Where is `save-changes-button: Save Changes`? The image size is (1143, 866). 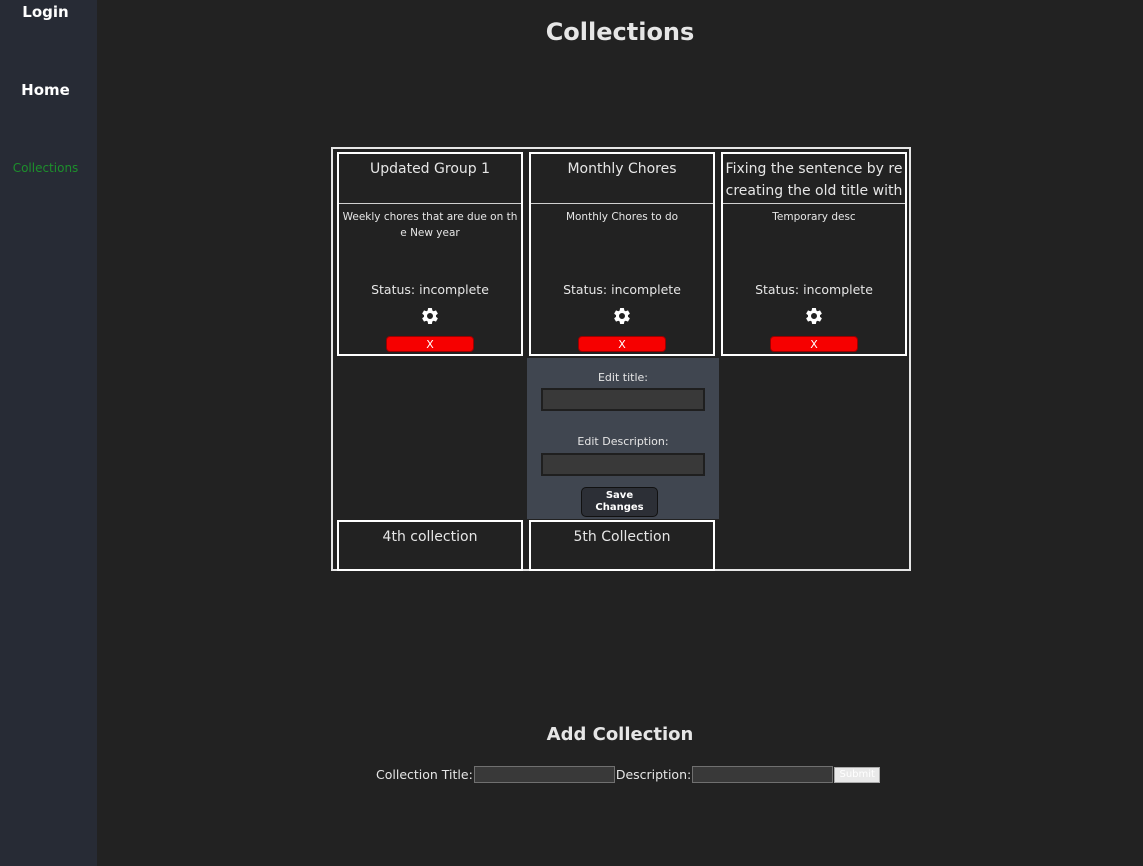 save-changes-button: Save Changes is located at coordinates (619, 502).